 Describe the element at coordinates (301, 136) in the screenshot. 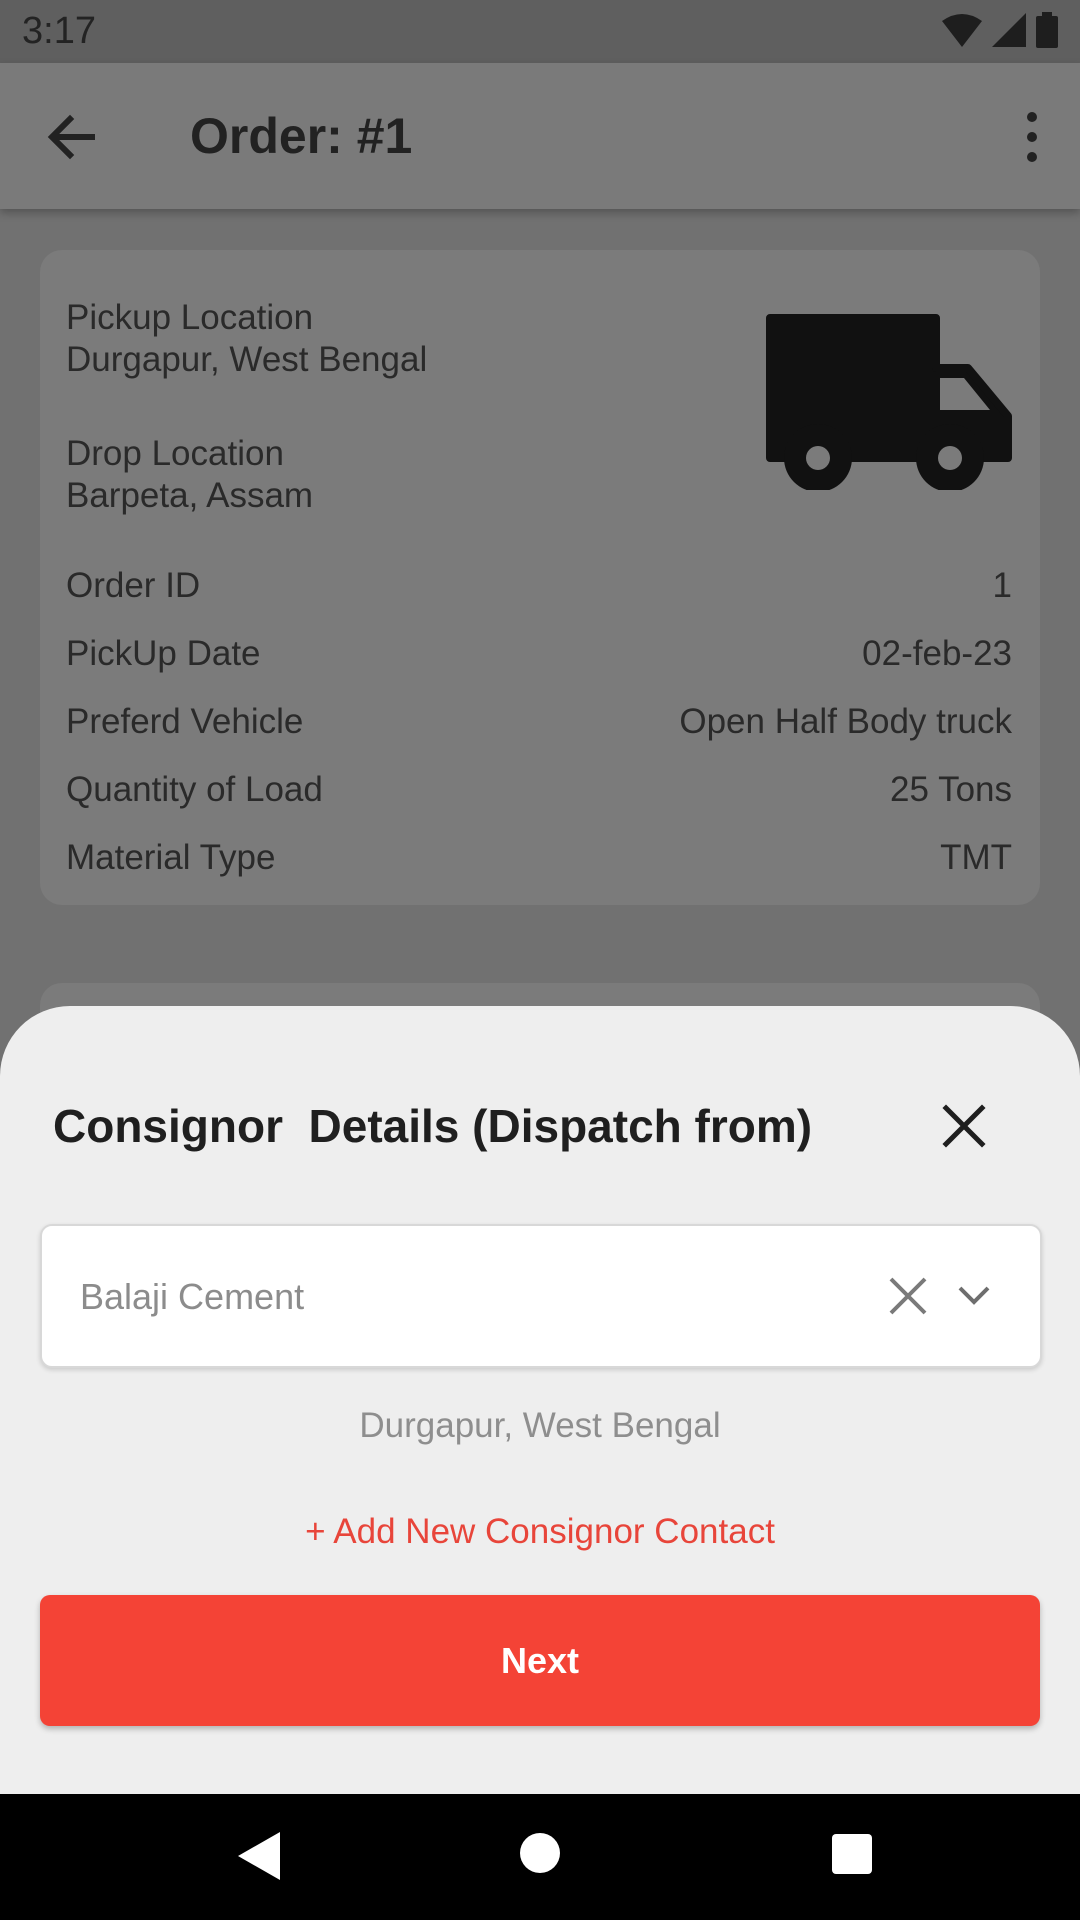

I see `page-title: Order: #1` at that location.